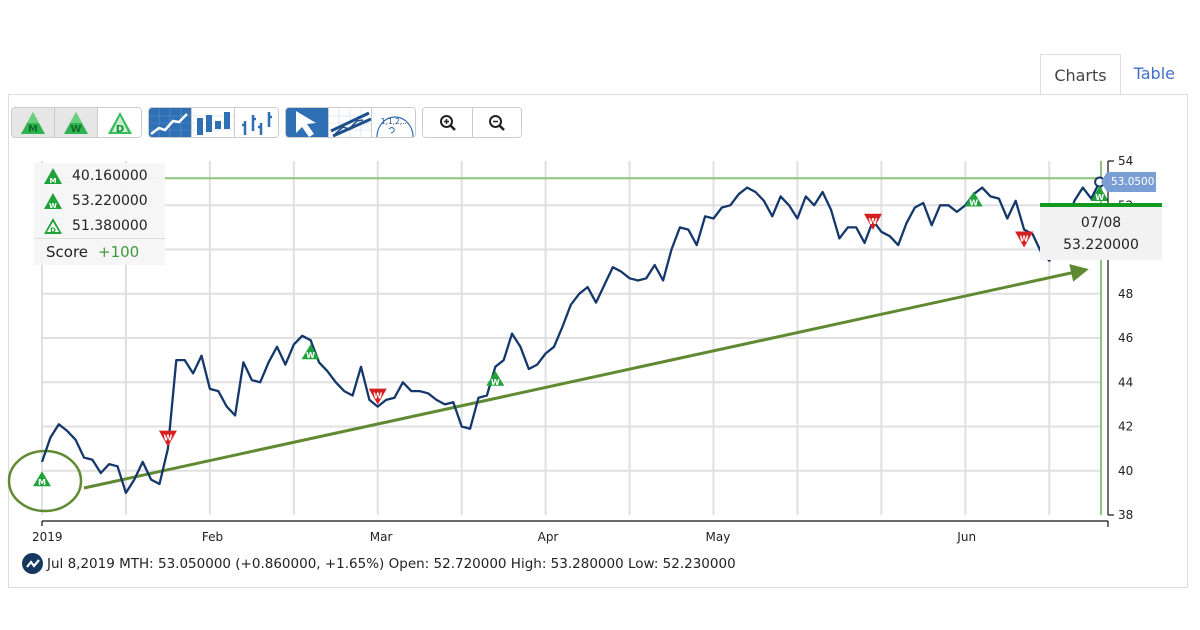  I want to click on y-tick-label: 40, so click(1125, 471).